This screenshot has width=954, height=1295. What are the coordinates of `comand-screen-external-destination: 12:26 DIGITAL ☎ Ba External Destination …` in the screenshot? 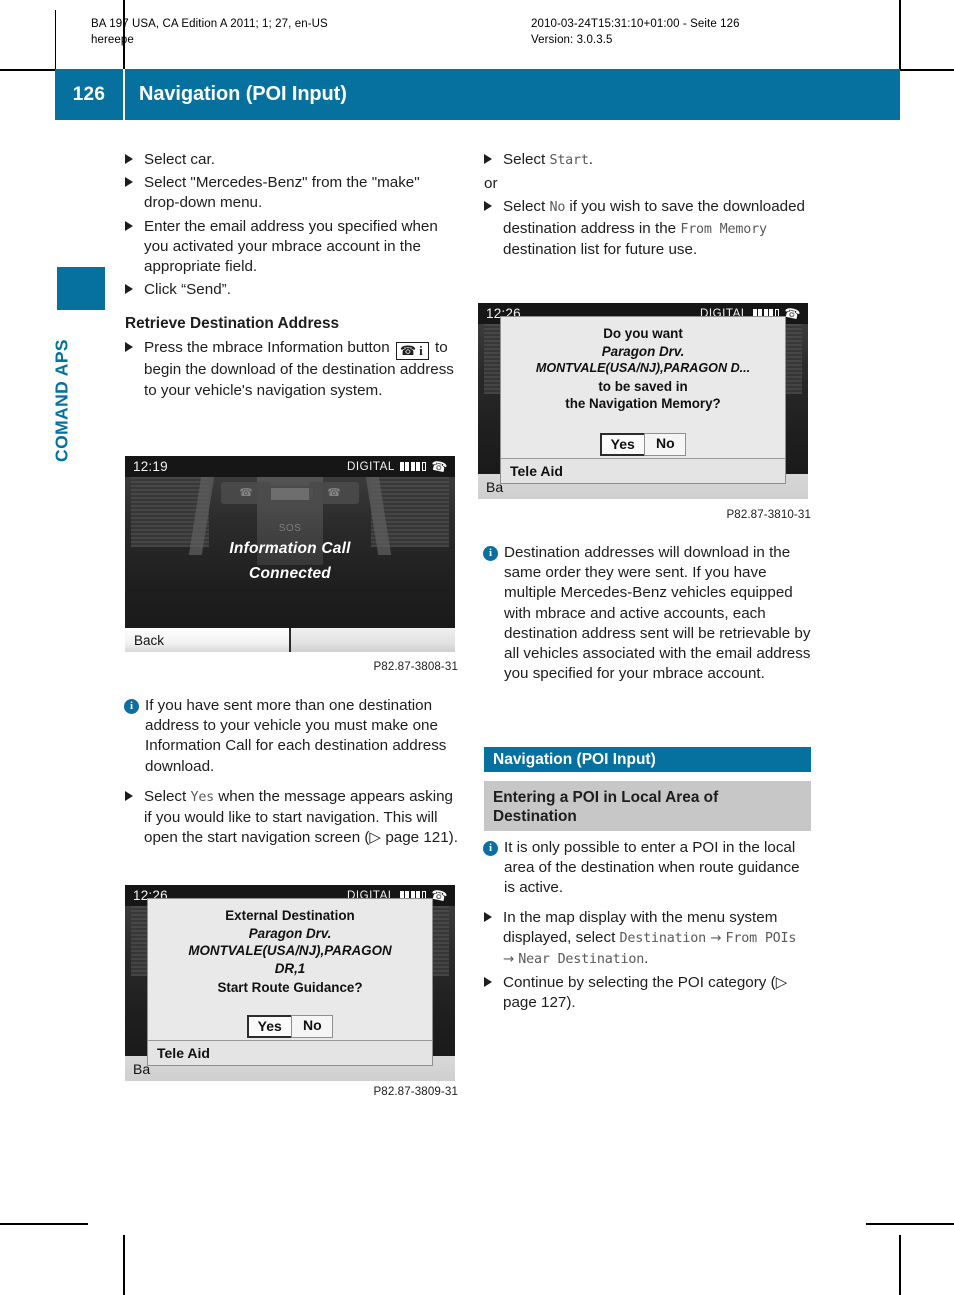 It's located at (290, 983).